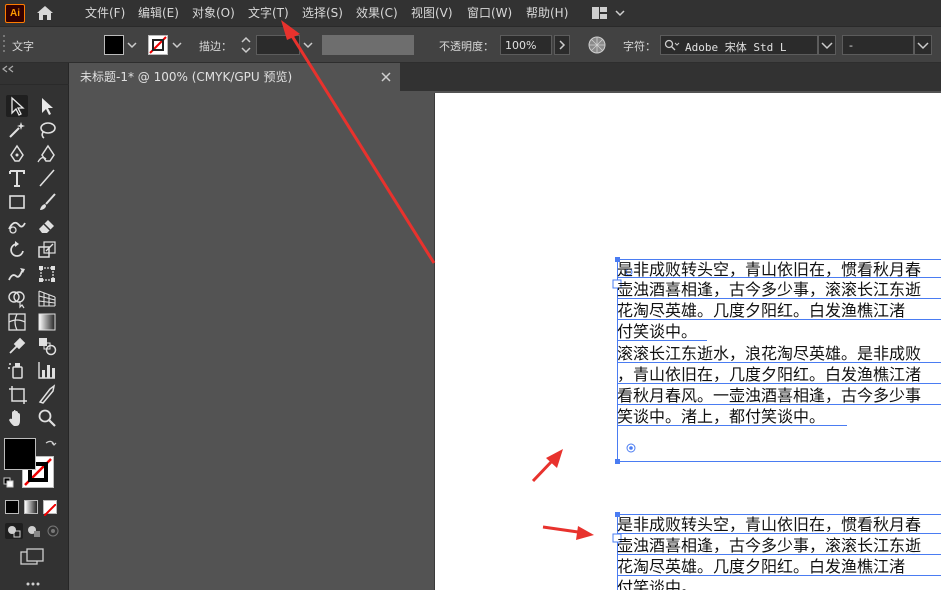 The width and height of the screenshot is (941, 590). What do you see at coordinates (47, 226) in the screenshot?
I see `eraser-tool` at bounding box center [47, 226].